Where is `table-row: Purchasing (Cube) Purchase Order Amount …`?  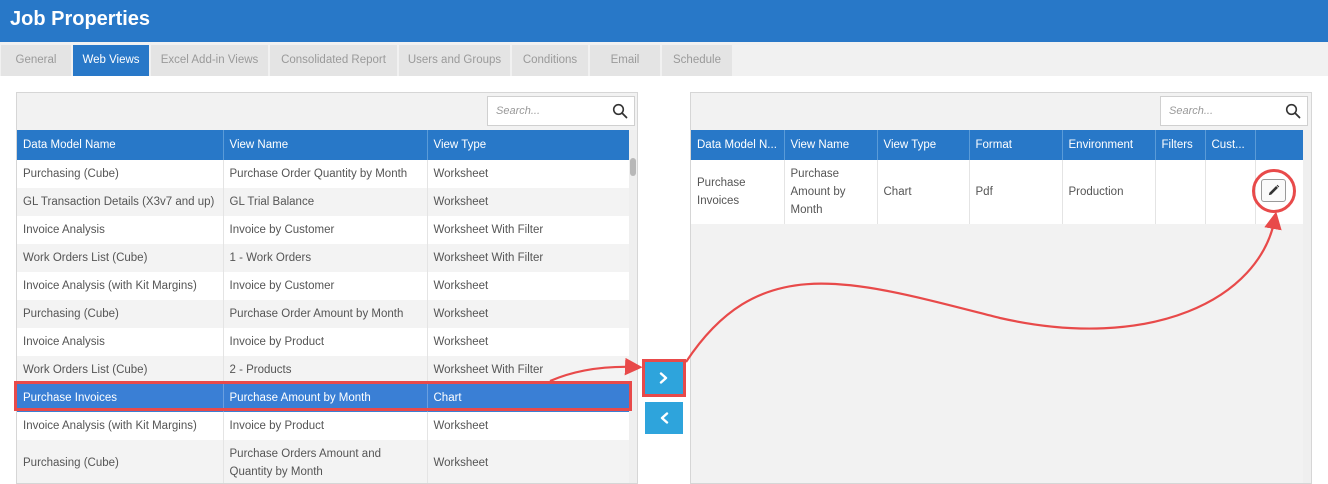
table-row: Purchasing (Cube) Purchase Order Amount … is located at coordinates (324, 314).